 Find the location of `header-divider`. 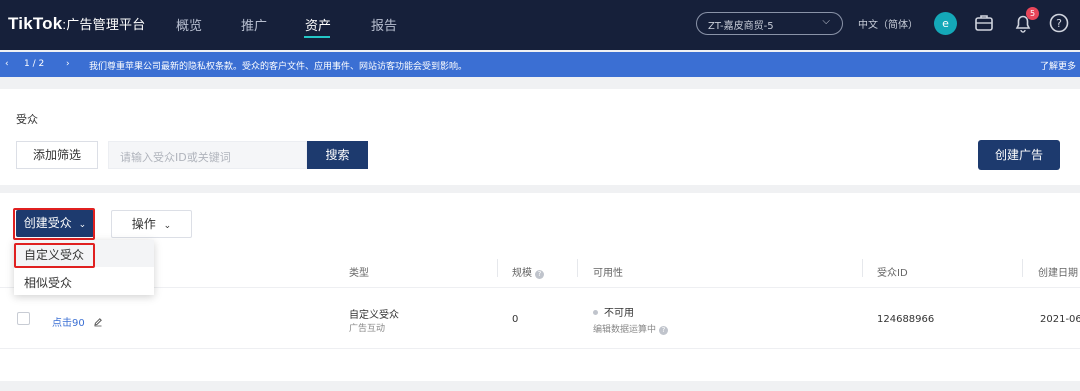

header-divider is located at coordinates (540, 287).